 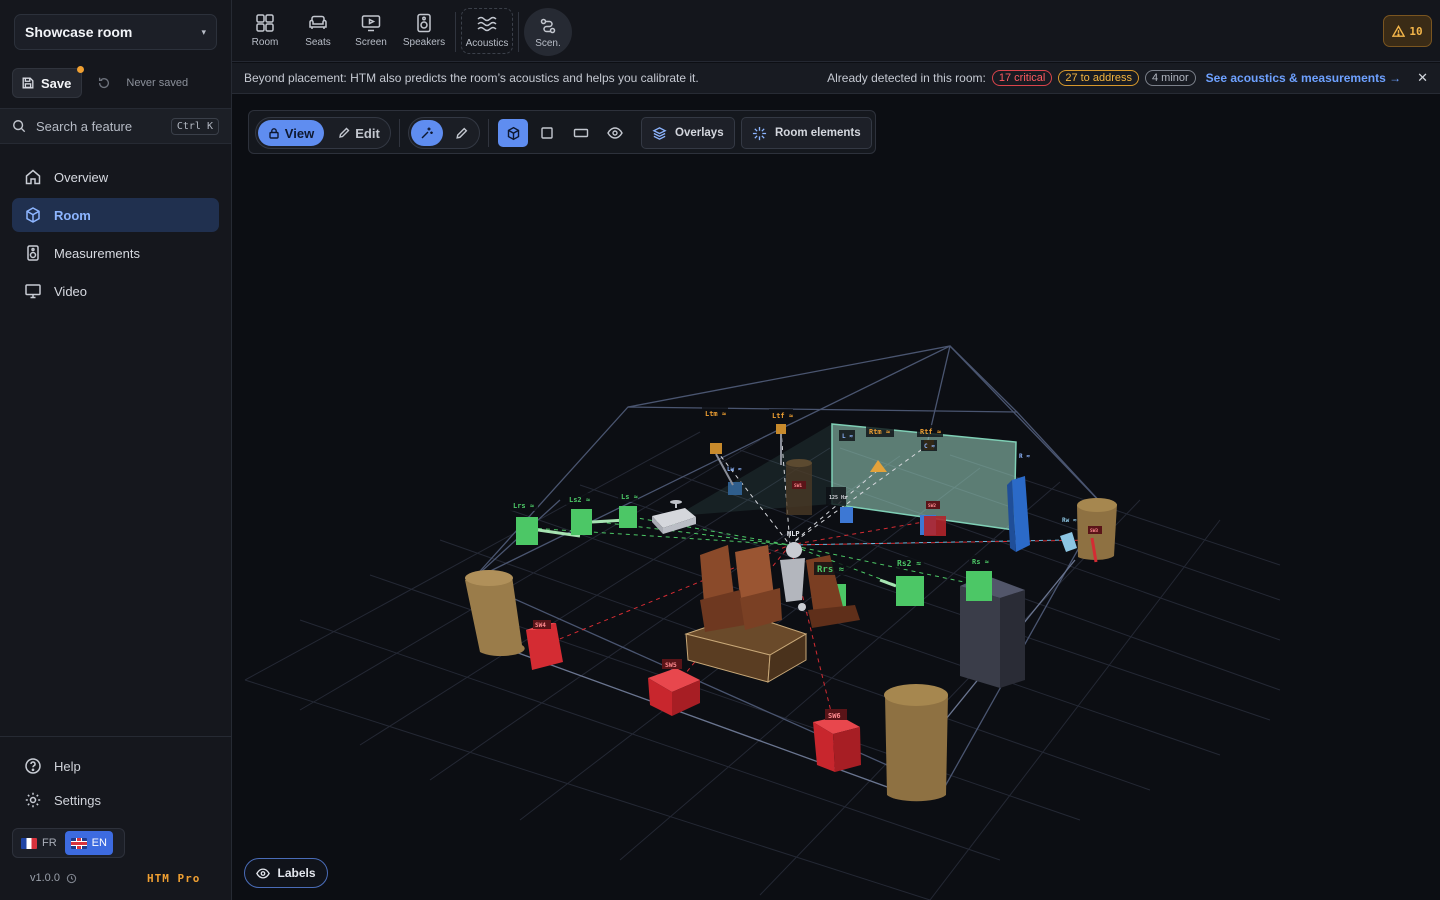 I want to click on edit-label: Edit, so click(x=367, y=133).